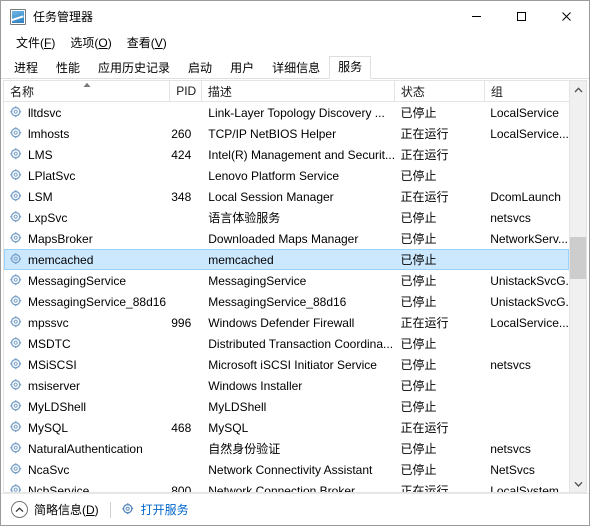 Image resolution: width=590 pixels, height=526 pixels. Describe the element at coordinates (147, 43) in the screenshot. I see `menu-view: 查看(V)` at that location.